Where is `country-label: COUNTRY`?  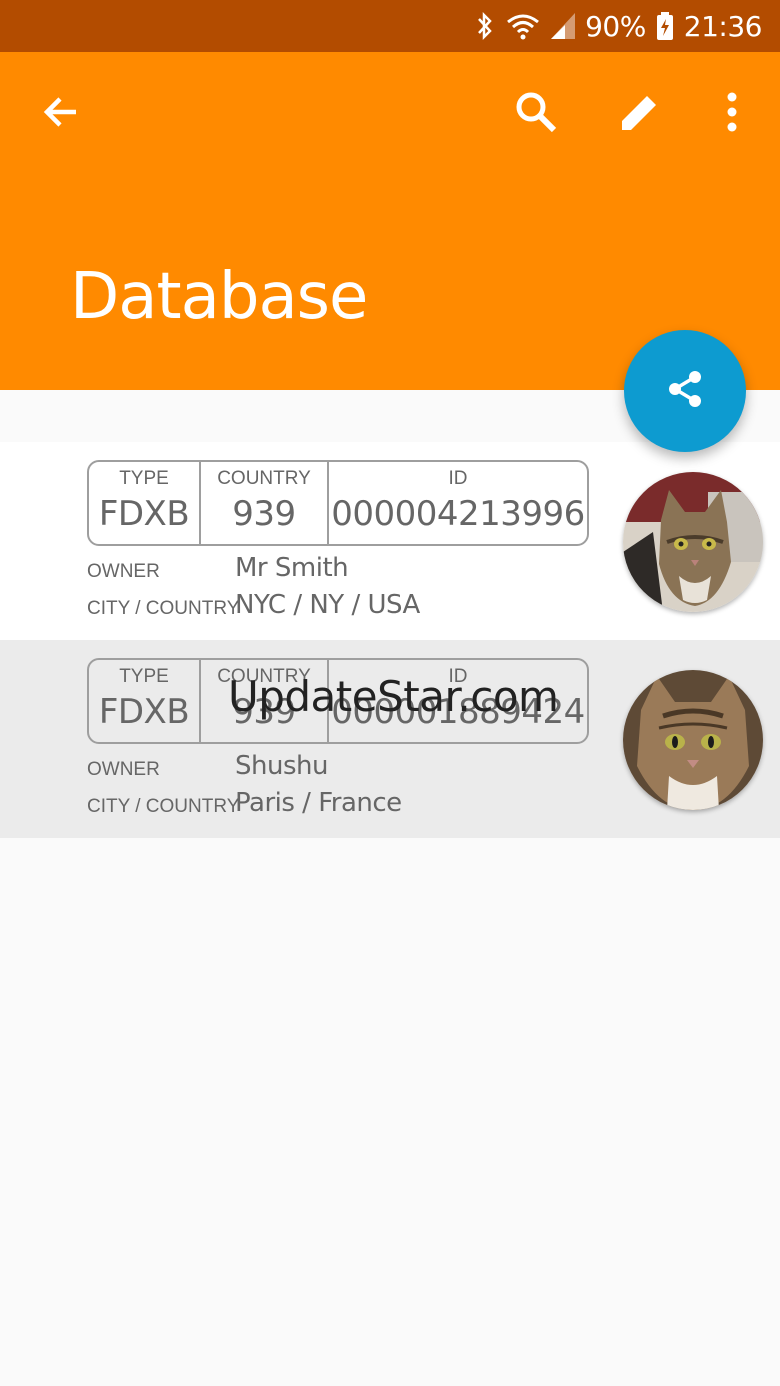 country-label: COUNTRY is located at coordinates (264, 478).